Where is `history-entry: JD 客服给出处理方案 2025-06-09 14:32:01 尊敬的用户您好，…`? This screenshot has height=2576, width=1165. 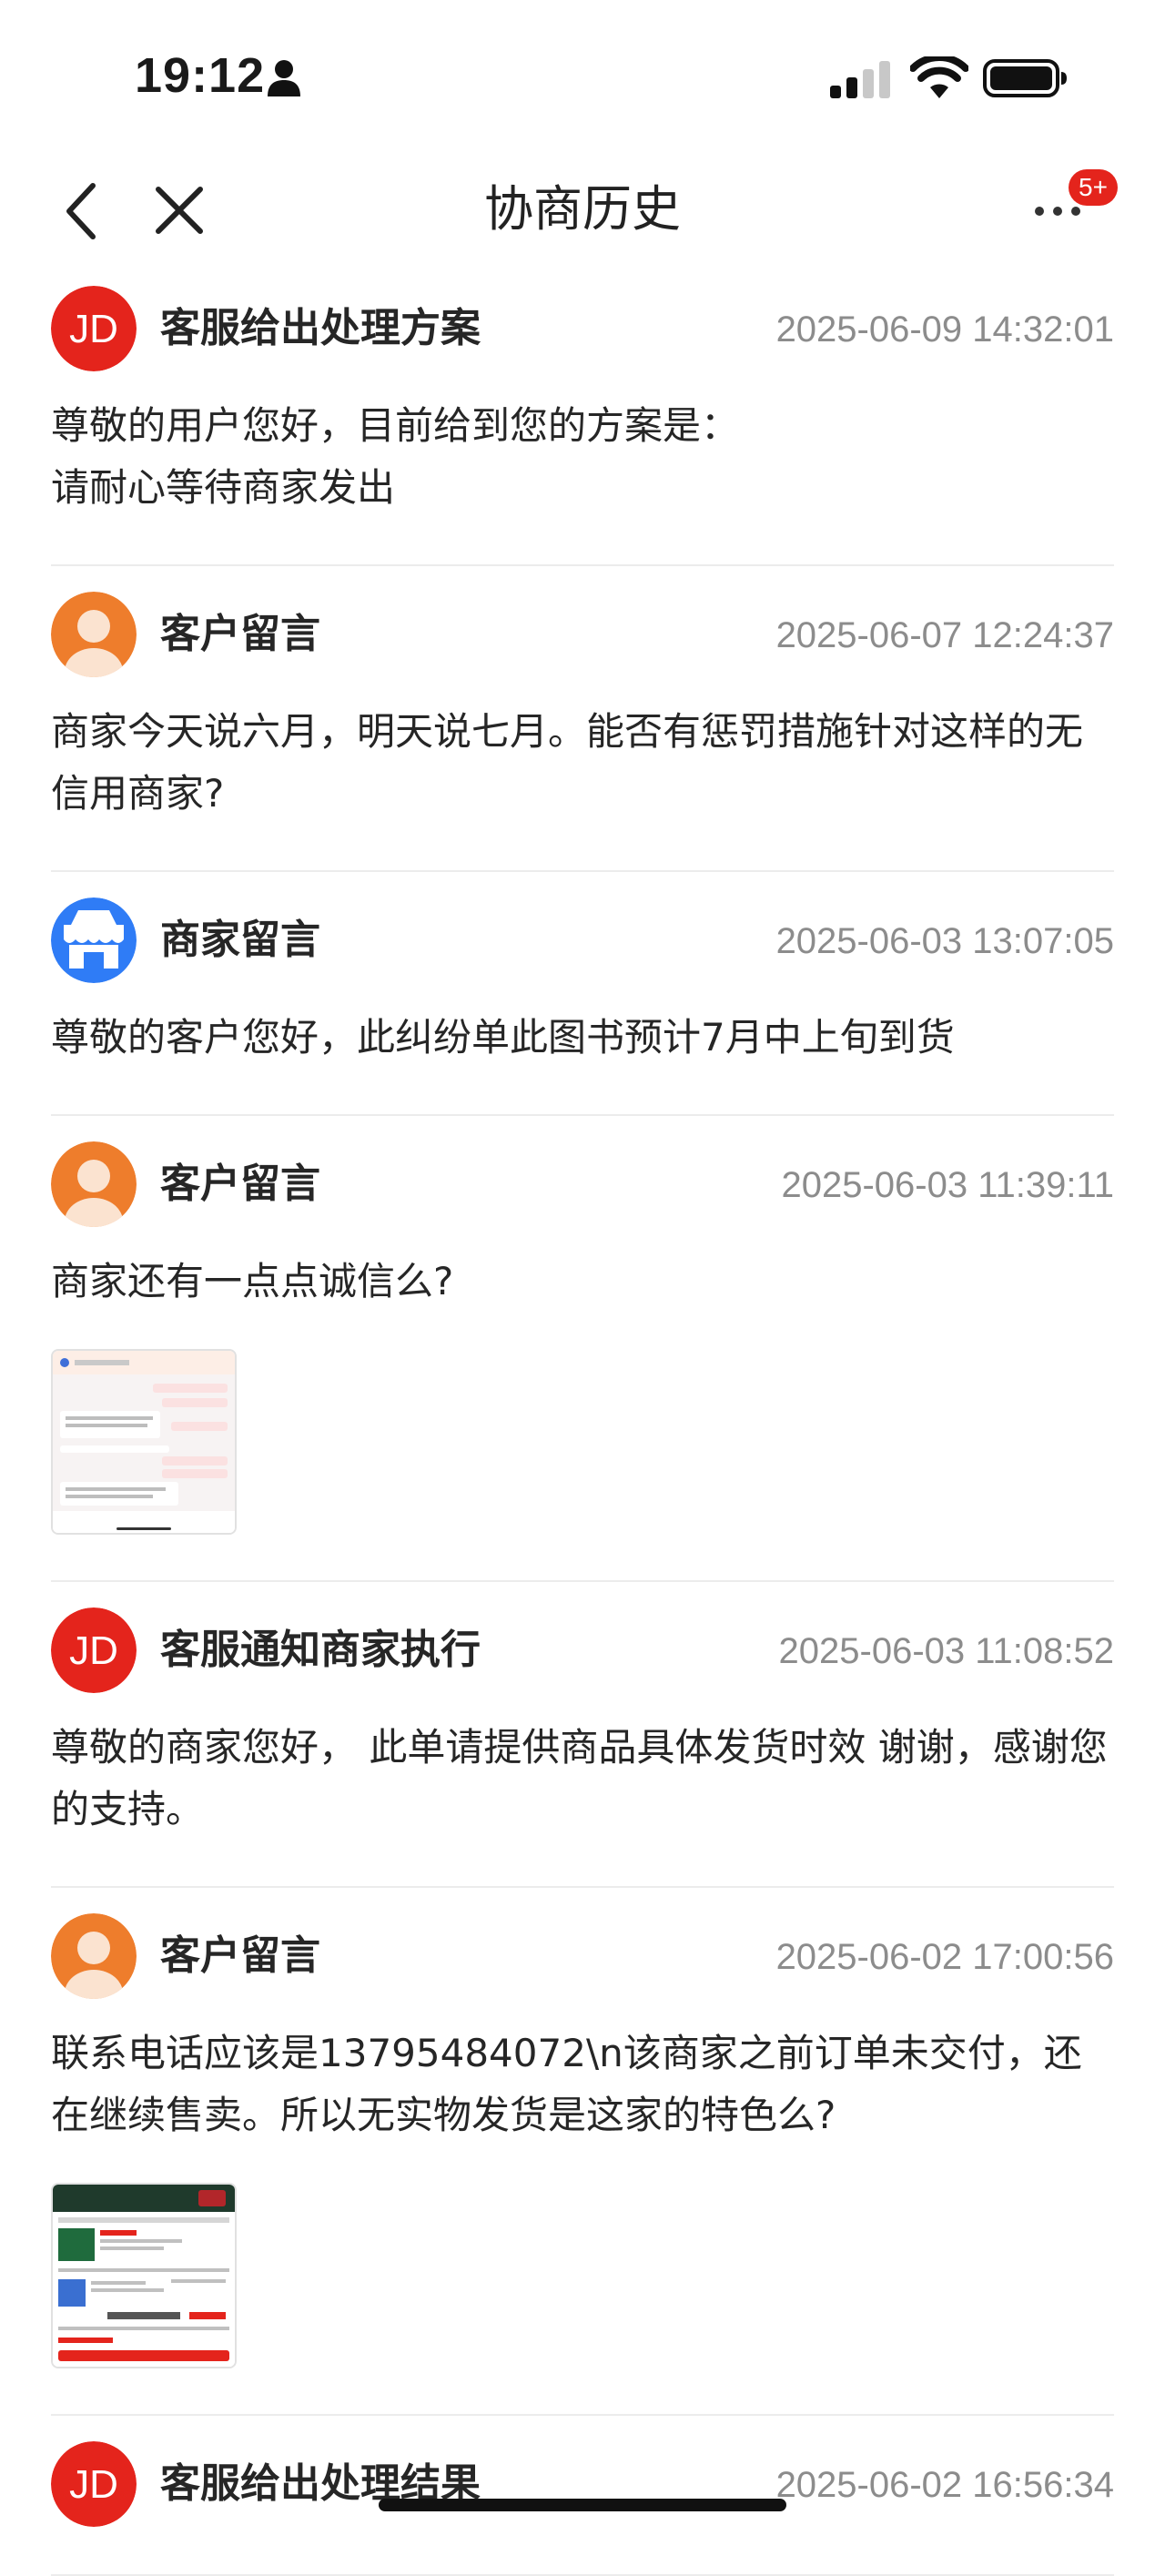
history-entry: JD 客服给出处理方案 2025-06-09 14:32:01 尊敬的用户您好，… is located at coordinates (582, 424).